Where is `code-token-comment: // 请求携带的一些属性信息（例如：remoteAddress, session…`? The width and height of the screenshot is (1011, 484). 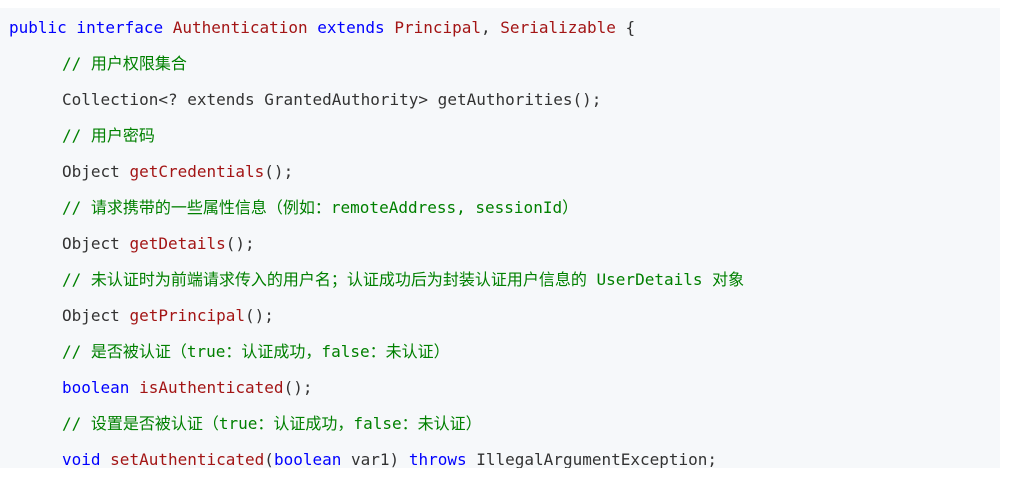
code-token-comment: // 请求携带的一些属性信息（例如：remoteAddress, session… is located at coordinates (320, 207).